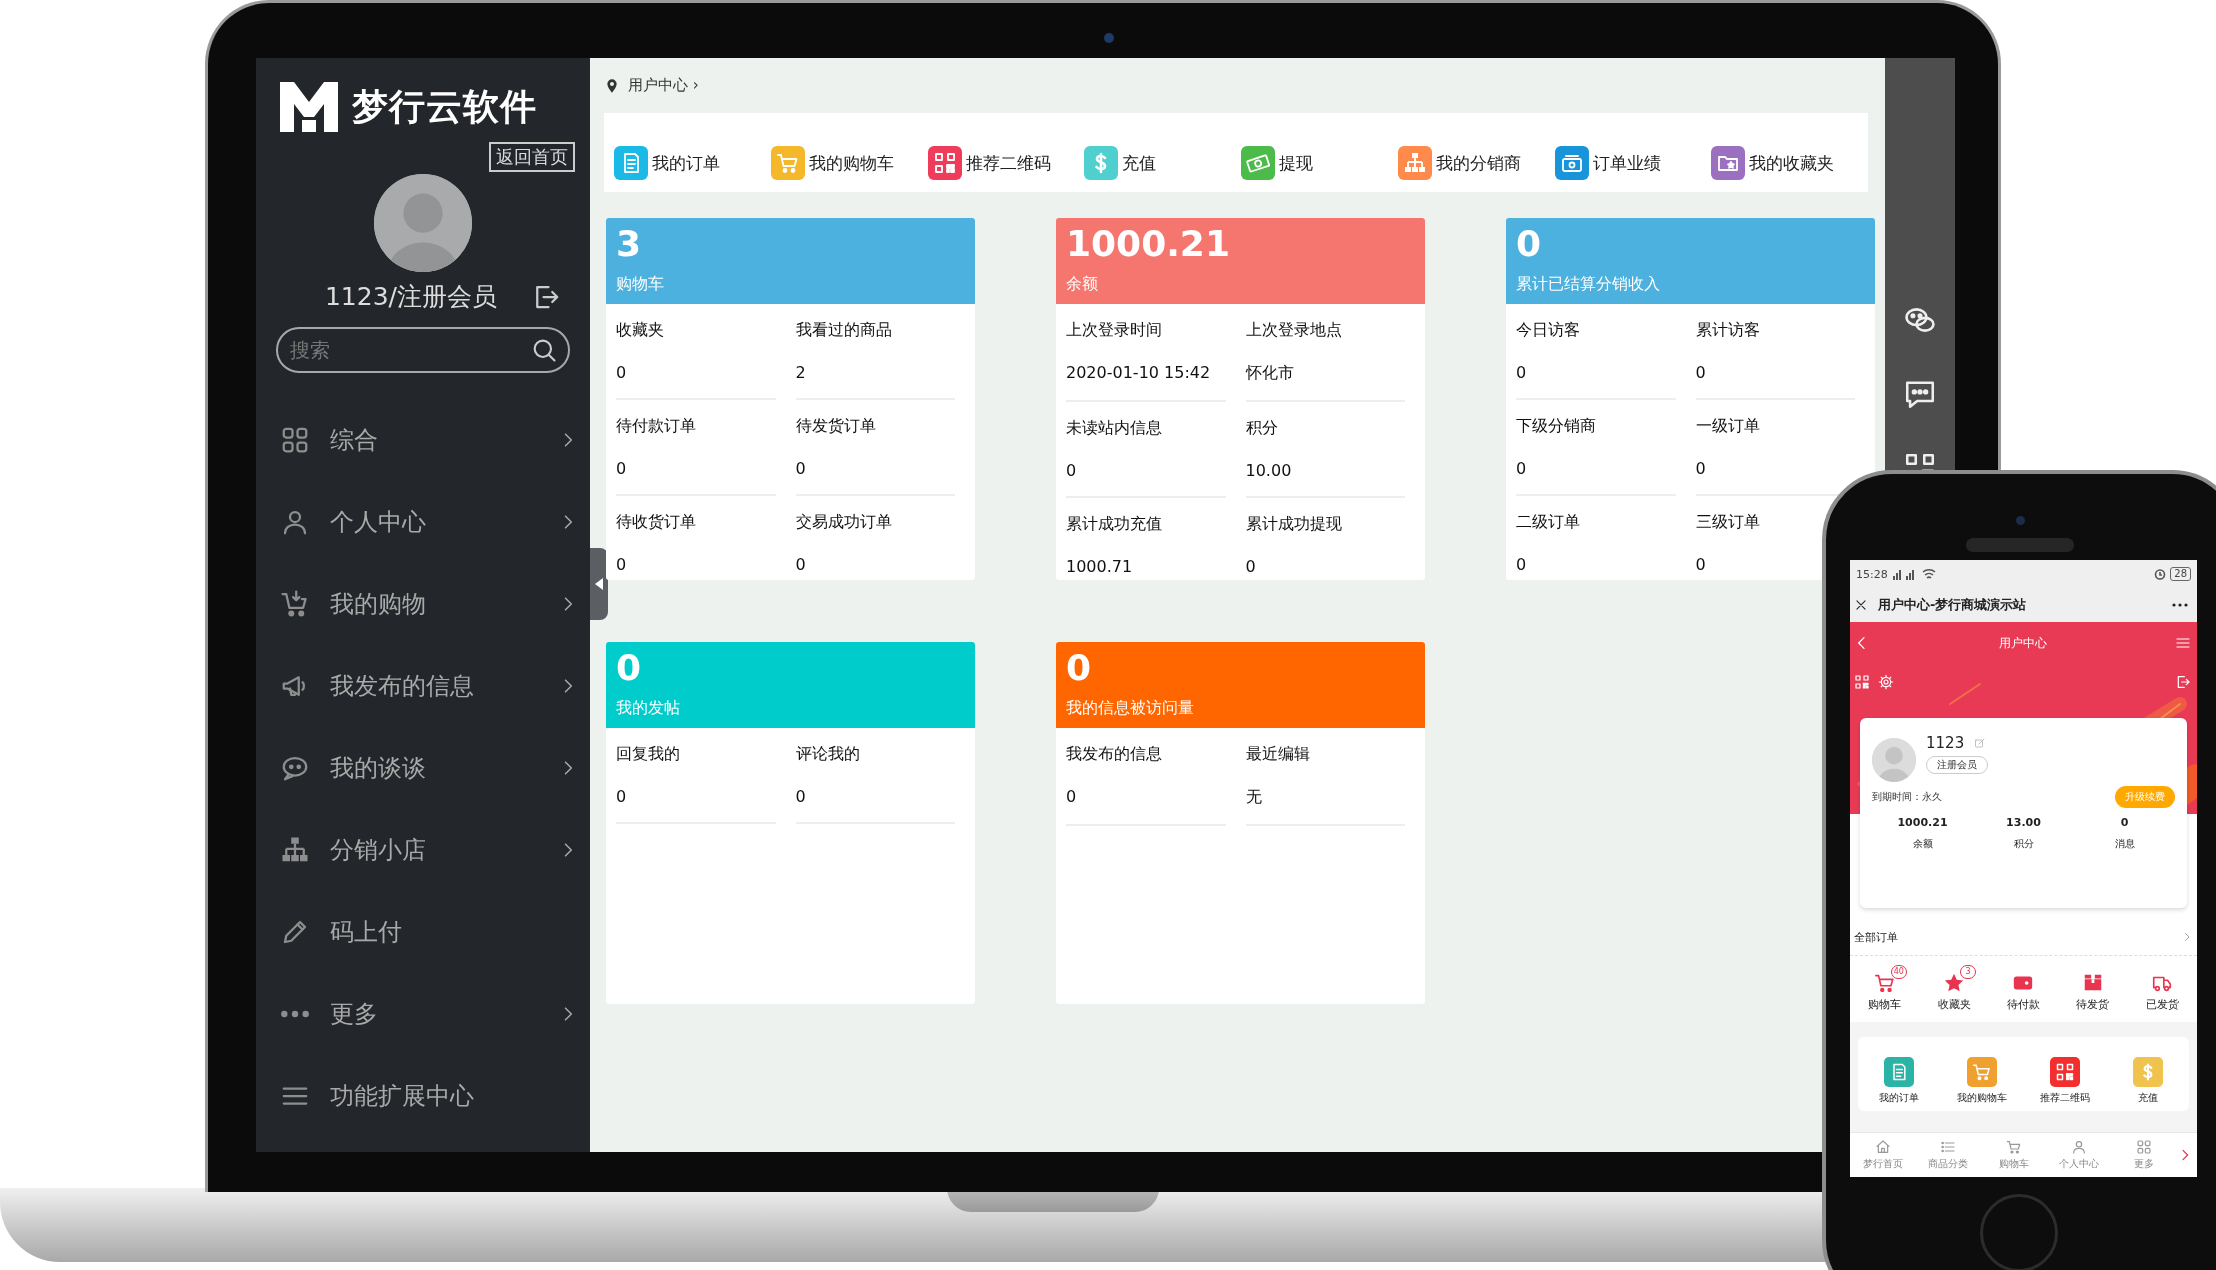 The width and height of the screenshot is (2216, 1270). Describe the element at coordinates (801, 372) in the screenshot. I see `field-value: 2` at that location.